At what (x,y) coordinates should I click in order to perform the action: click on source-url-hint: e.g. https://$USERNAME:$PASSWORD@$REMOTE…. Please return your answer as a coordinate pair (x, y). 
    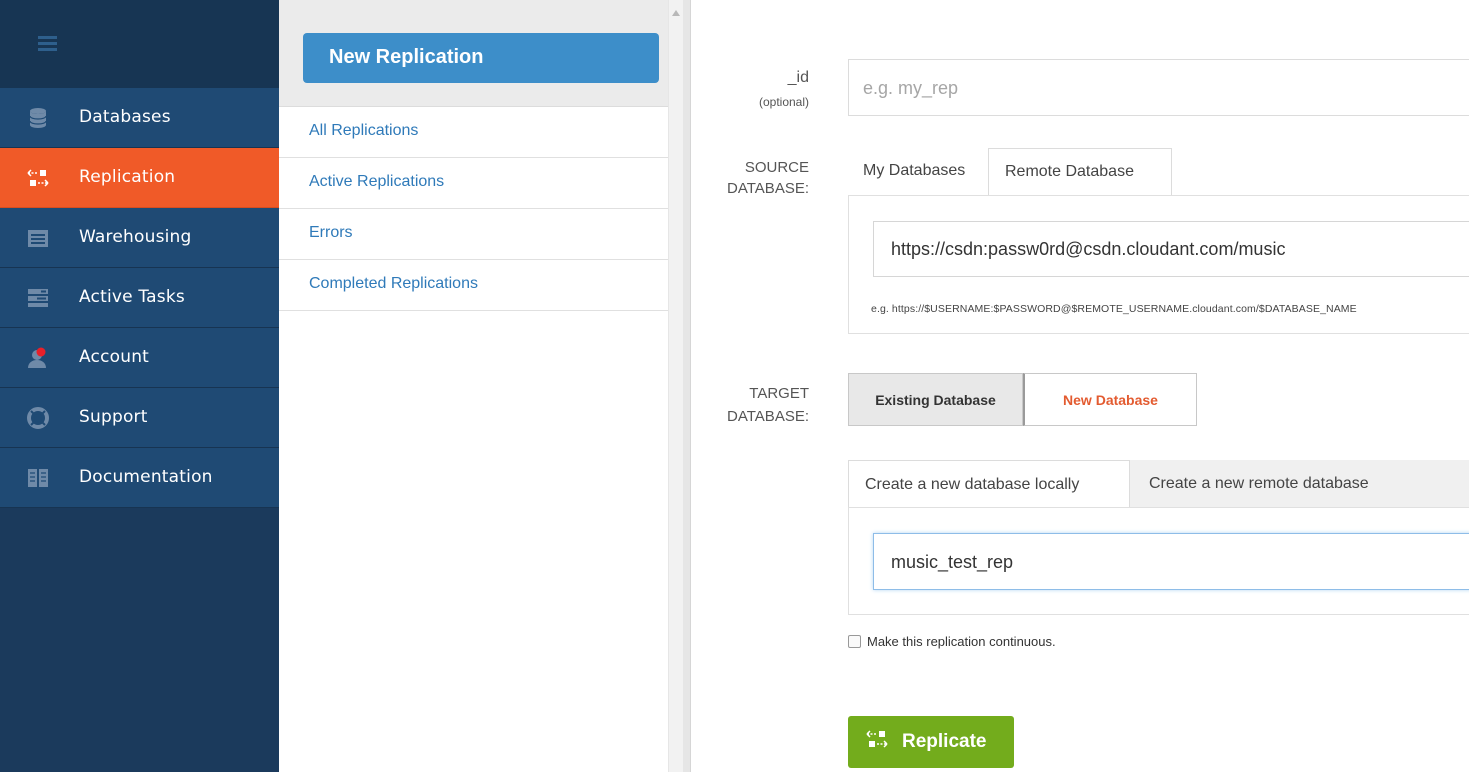
    Looking at the image, I should click on (1114, 309).